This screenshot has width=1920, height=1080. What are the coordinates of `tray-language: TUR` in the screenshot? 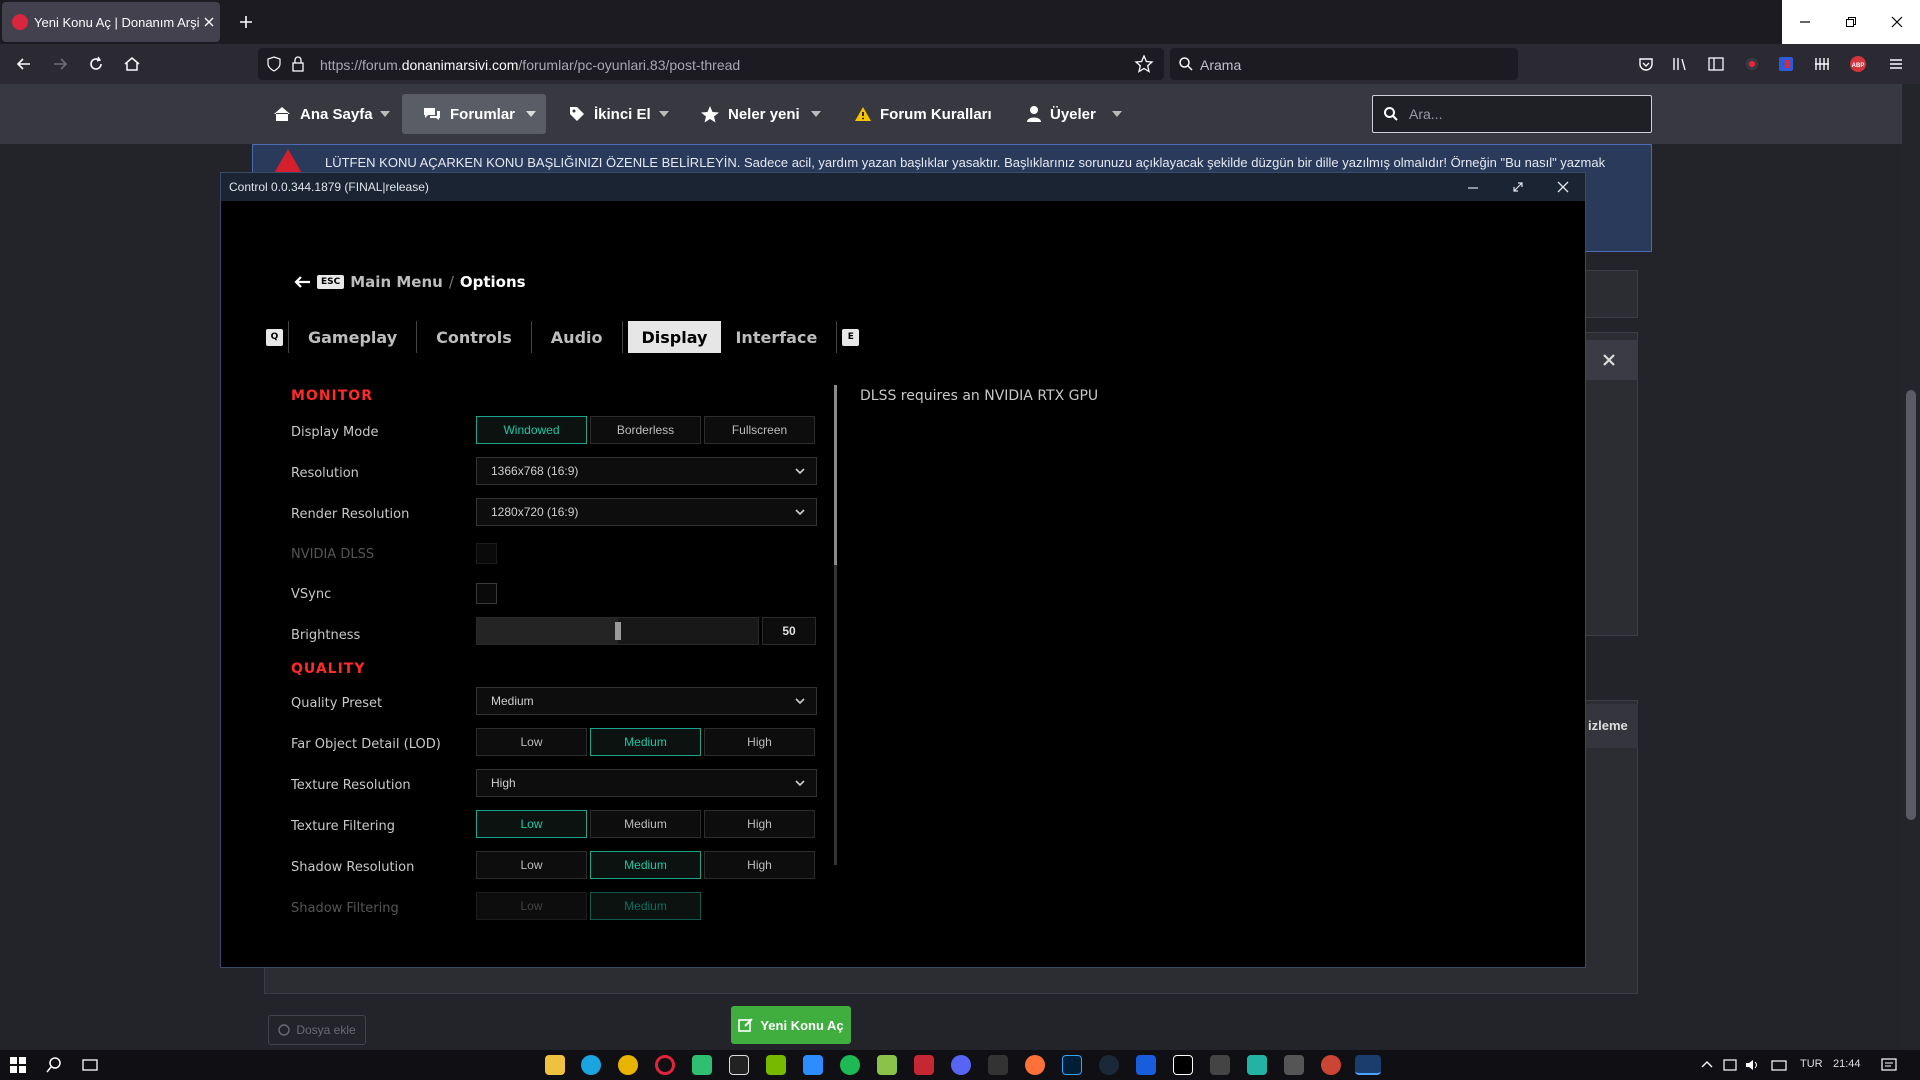 It's located at (1811, 1064).